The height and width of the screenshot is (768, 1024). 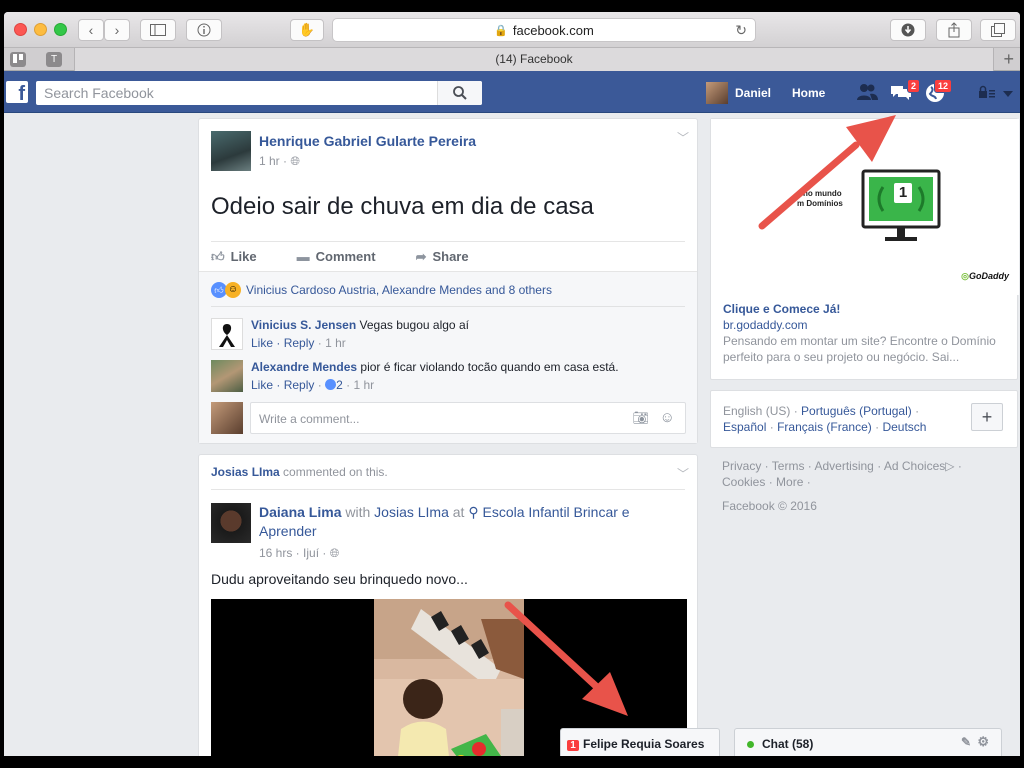 I want to click on location-pin-icon: ⚲, so click(x=473, y=512).